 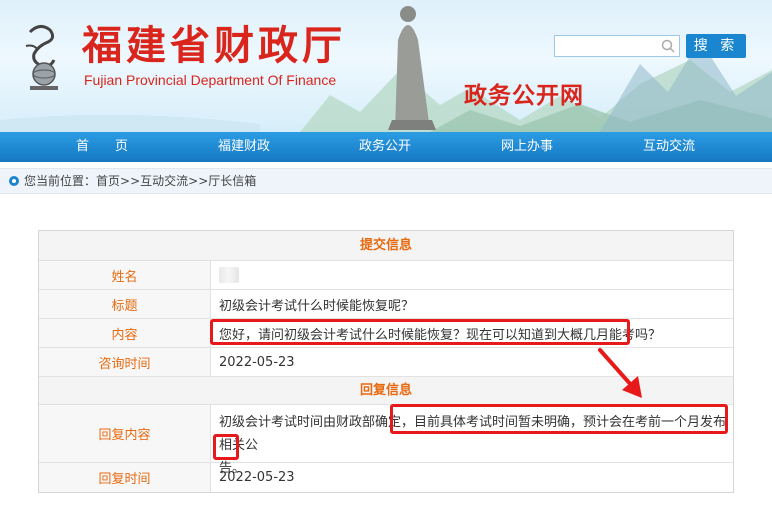 I want to click on nav-item-home: 首 页, so click(x=102, y=147).